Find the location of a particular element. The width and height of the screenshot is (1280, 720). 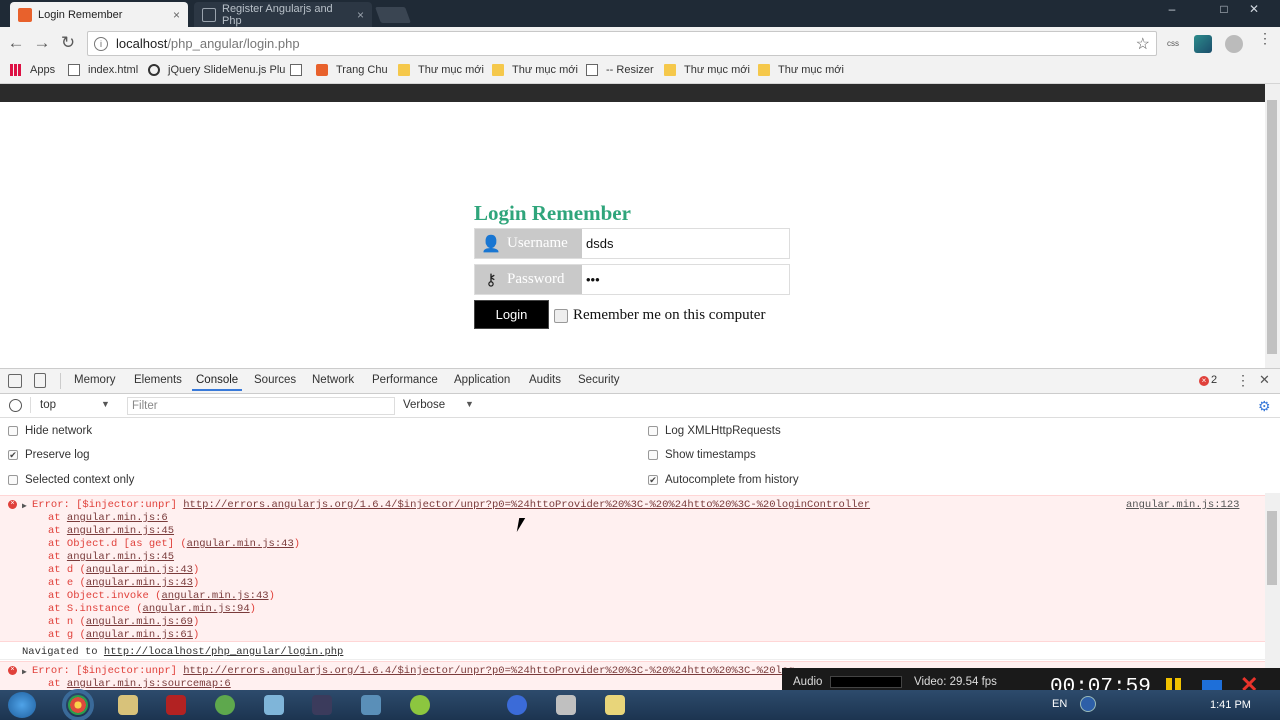

bookmark-item: Trang Chu is located at coordinates (352, 70).